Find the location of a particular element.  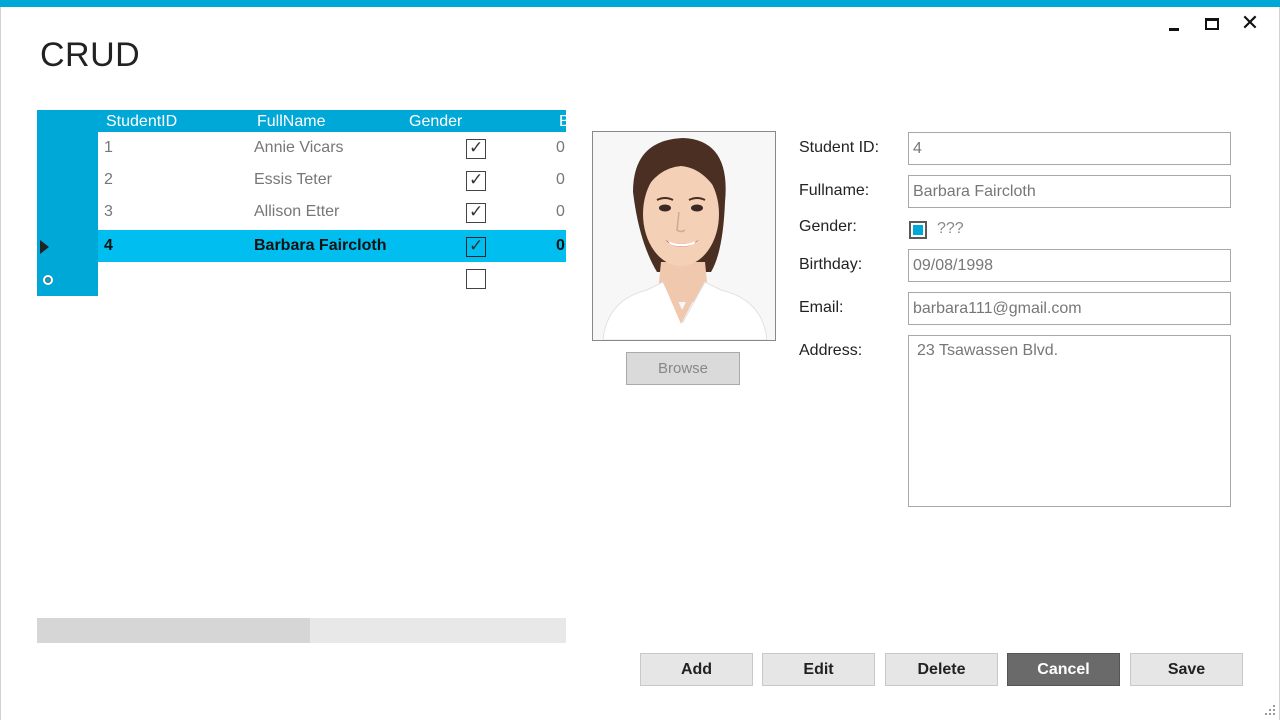

cell-fullname: Annie Vicars is located at coordinates (299, 147).